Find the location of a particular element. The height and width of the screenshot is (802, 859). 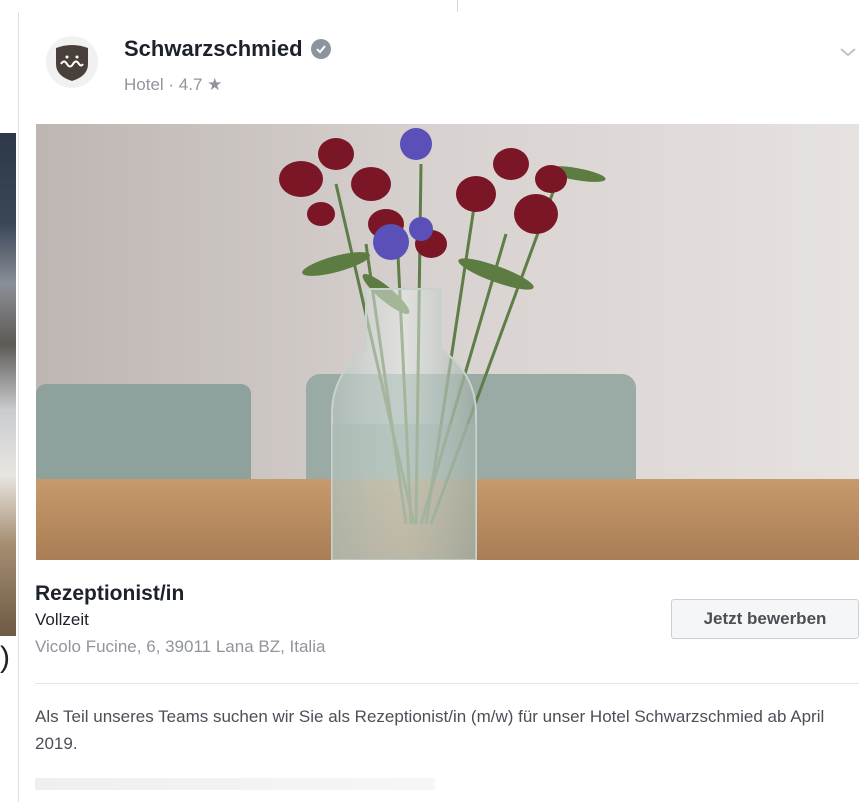

avatar is located at coordinates (72, 62).